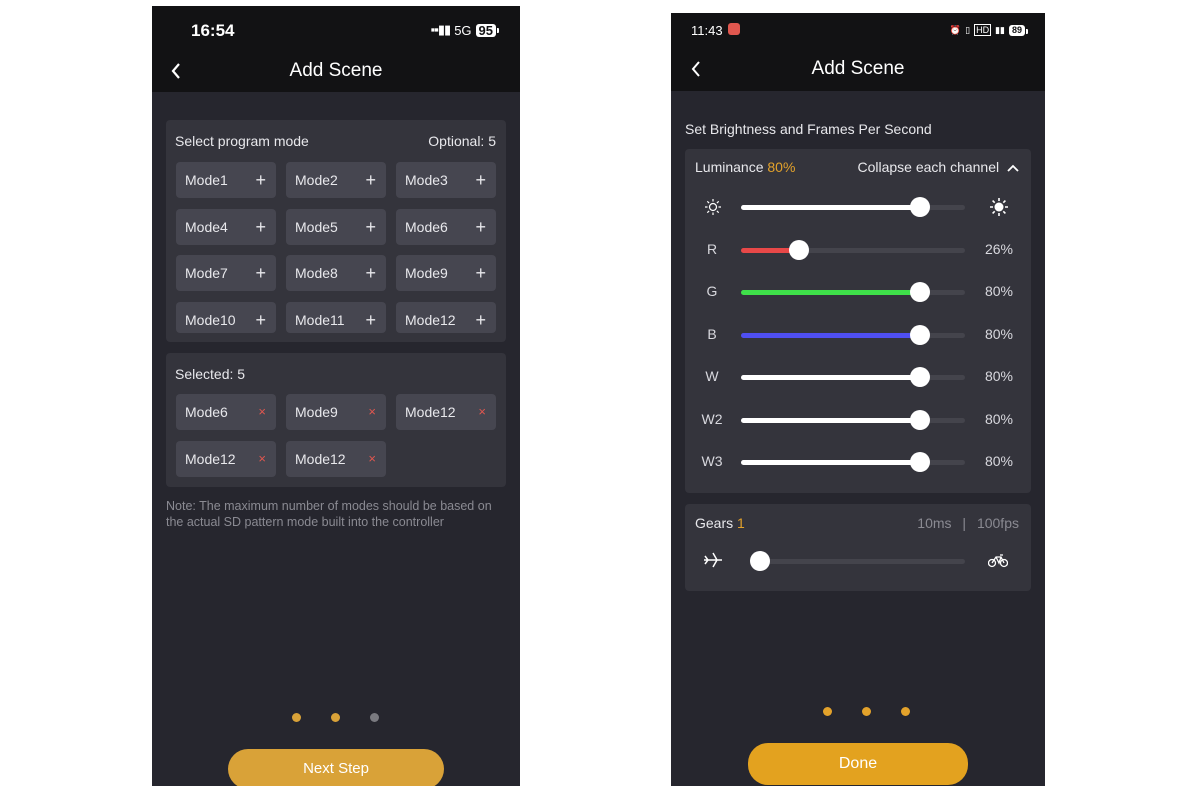 The width and height of the screenshot is (1184, 786). I want to click on gears-title: Gears, so click(714, 523).